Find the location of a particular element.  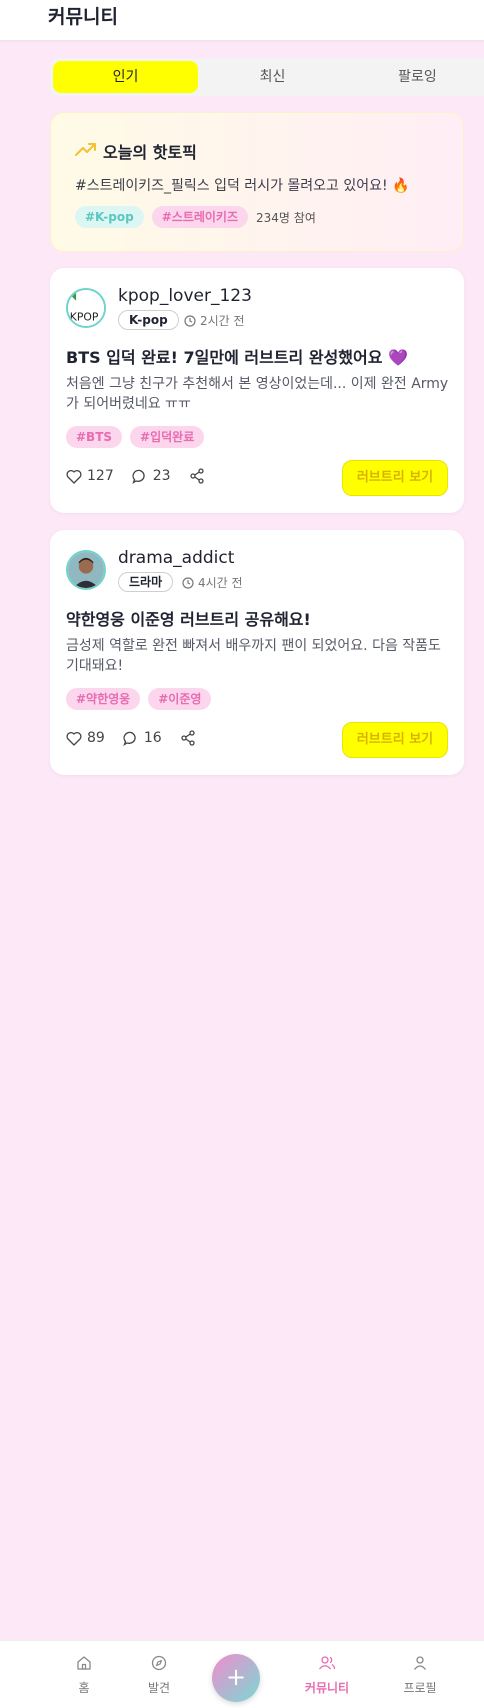

post-actions: 89 16 is located at coordinates (142, 738).